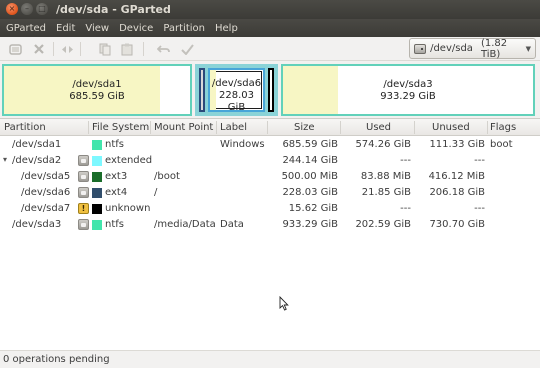  Describe the element at coordinates (501, 144) in the screenshot. I see `cell-flags: boot` at that location.